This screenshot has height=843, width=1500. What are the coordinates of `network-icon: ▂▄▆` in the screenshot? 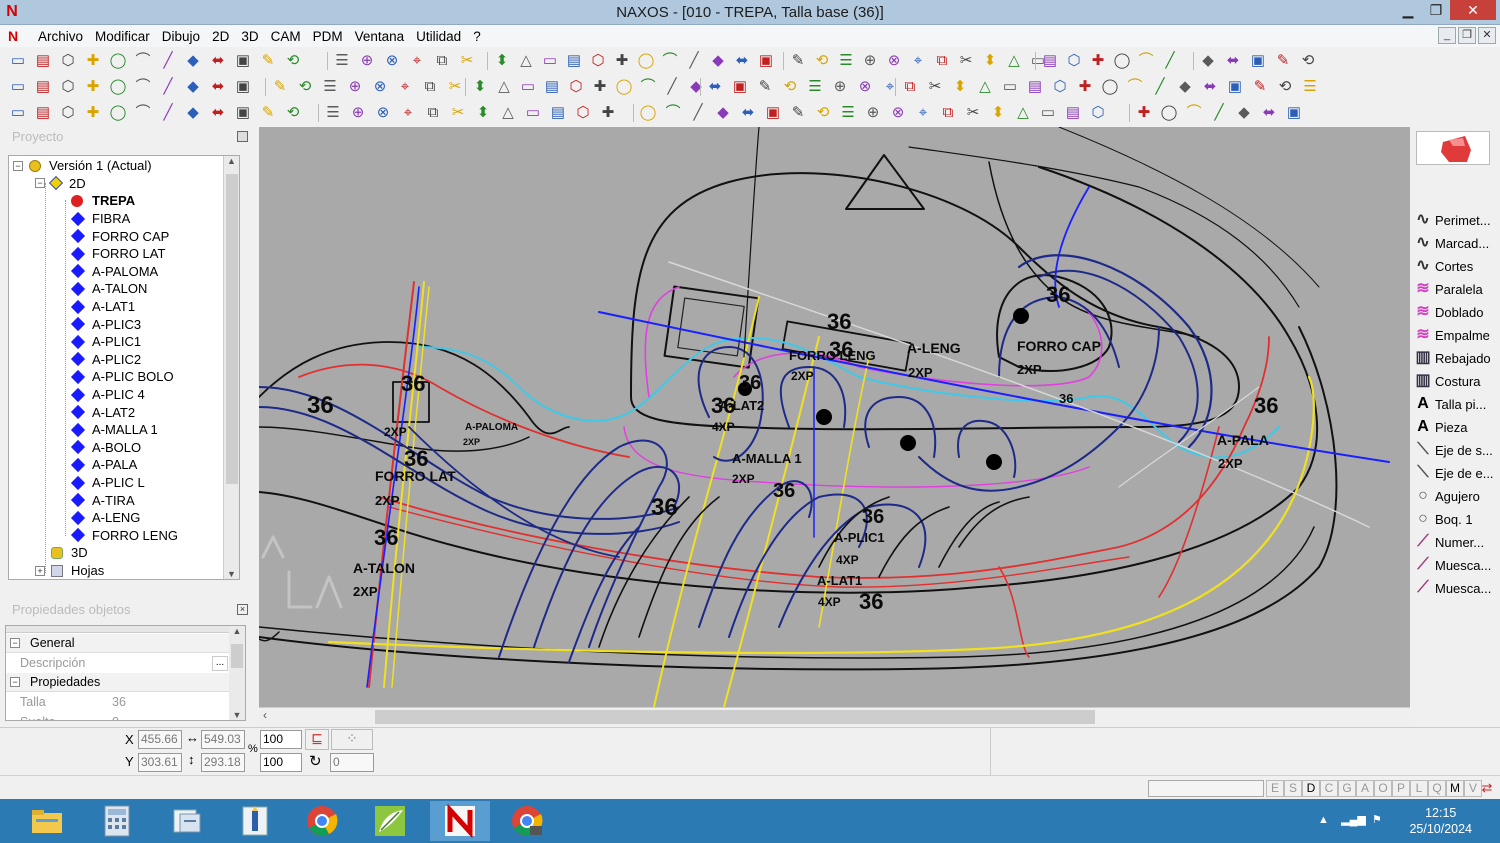 It's located at (1353, 820).